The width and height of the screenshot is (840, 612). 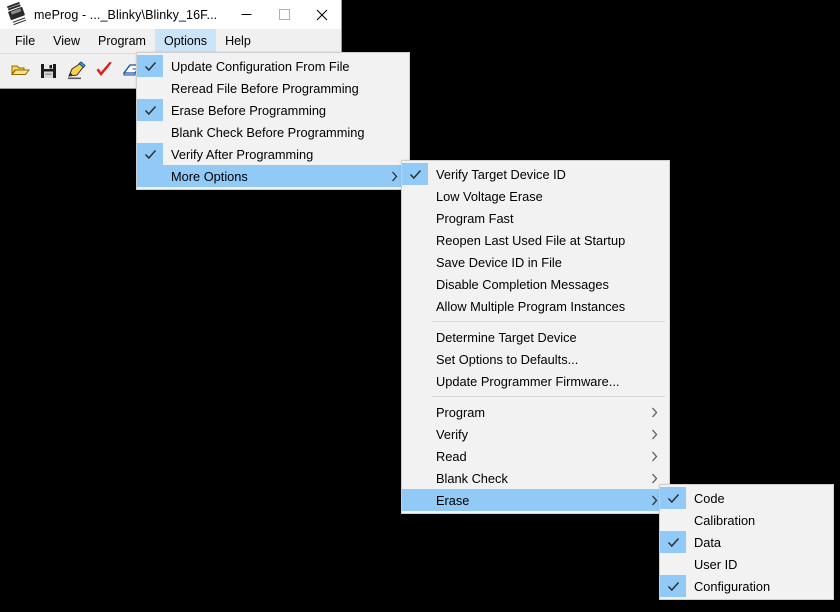 What do you see at coordinates (25, 41) in the screenshot?
I see `menubar-item-file: File` at bounding box center [25, 41].